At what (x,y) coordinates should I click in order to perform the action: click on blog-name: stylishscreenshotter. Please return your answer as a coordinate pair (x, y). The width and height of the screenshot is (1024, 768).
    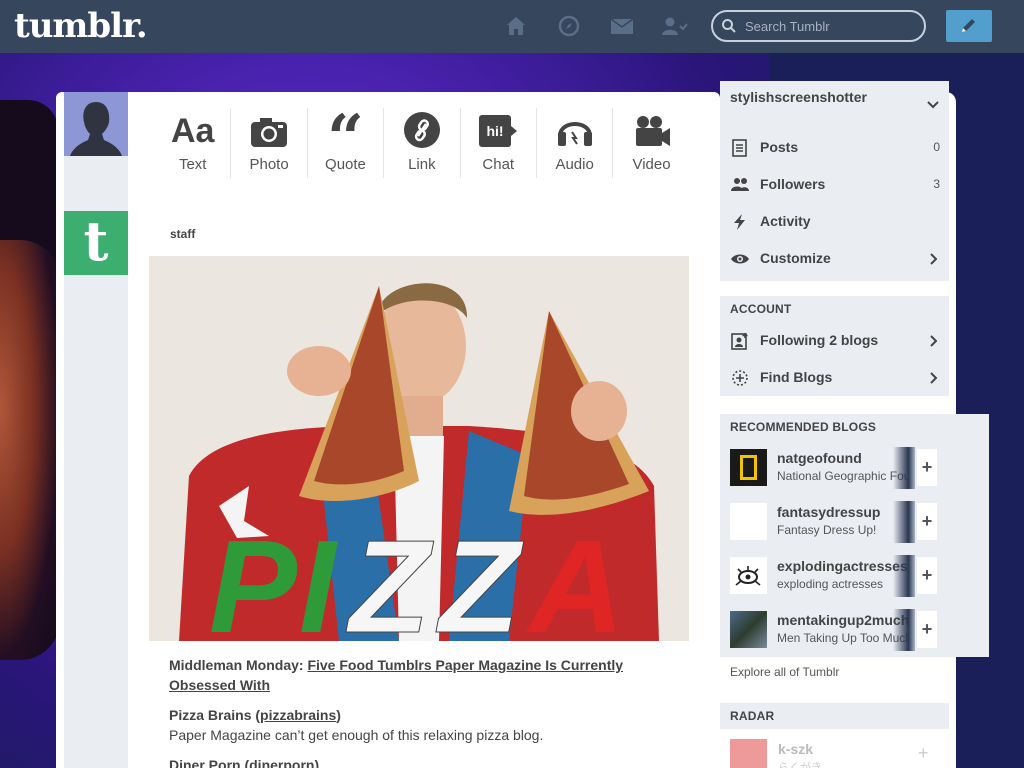
    Looking at the image, I should click on (798, 97).